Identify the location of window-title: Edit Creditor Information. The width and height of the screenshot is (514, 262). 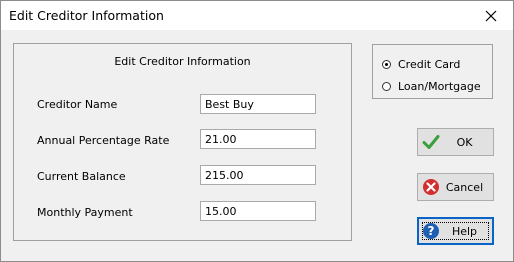
(86, 15).